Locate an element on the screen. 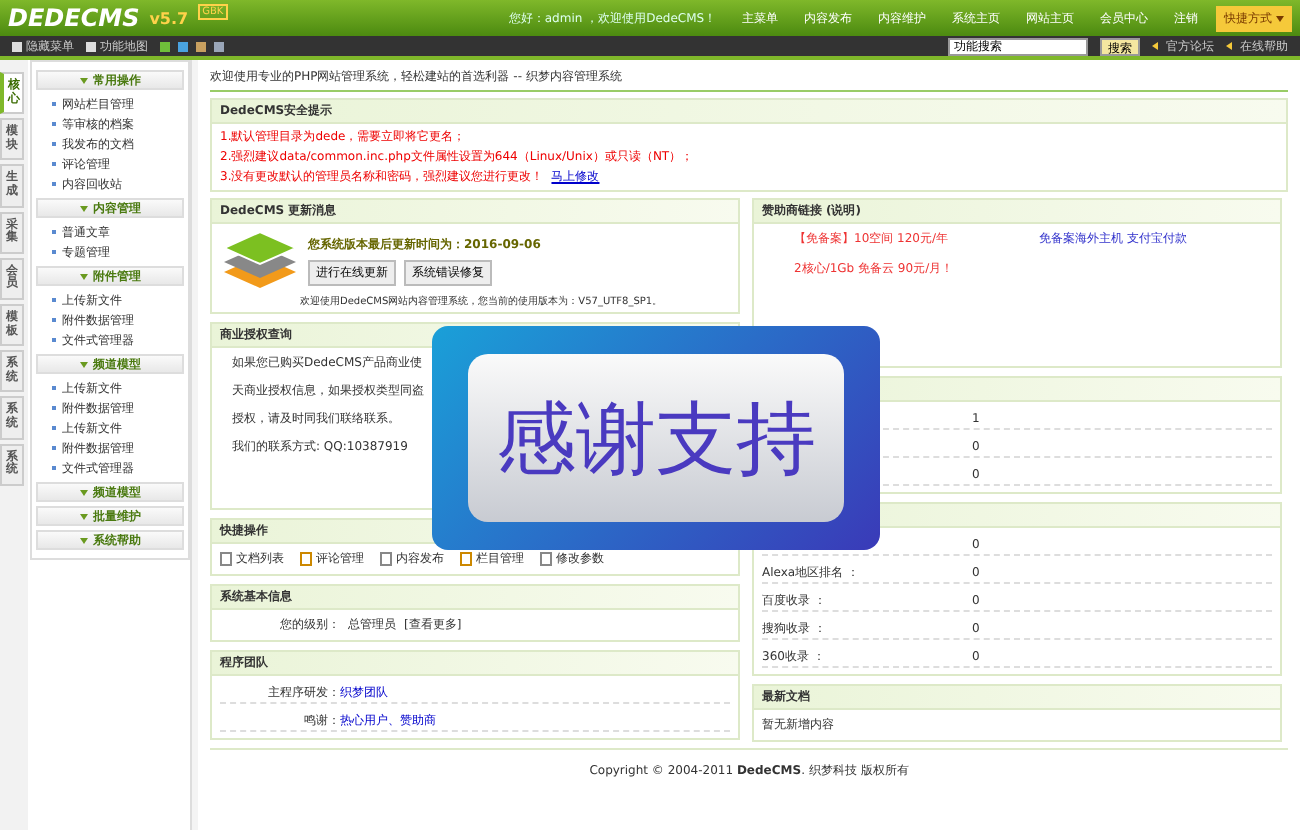  layers-icon is located at coordinates (260, 260).